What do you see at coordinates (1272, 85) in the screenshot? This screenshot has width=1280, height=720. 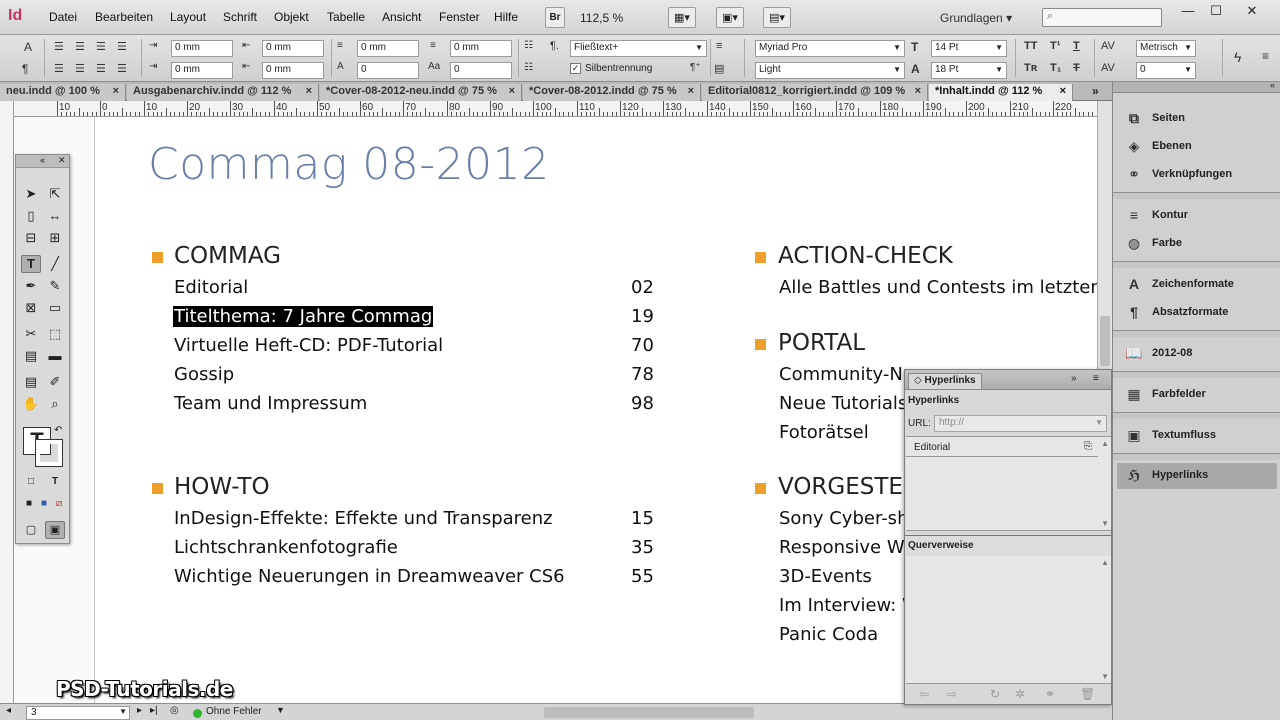 I see `collapse-icon: «` at bounding box center [1272, 85].